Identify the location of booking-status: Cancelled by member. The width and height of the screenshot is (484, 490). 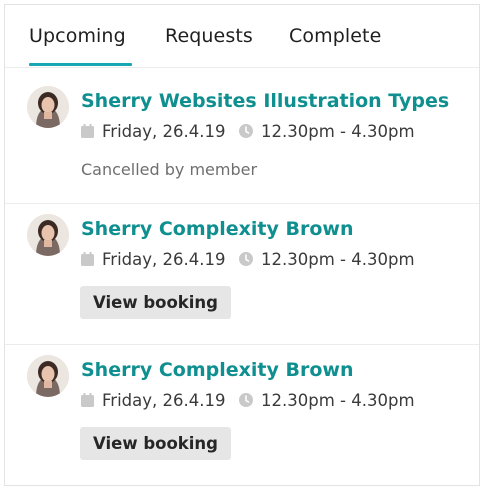
(169, 169).